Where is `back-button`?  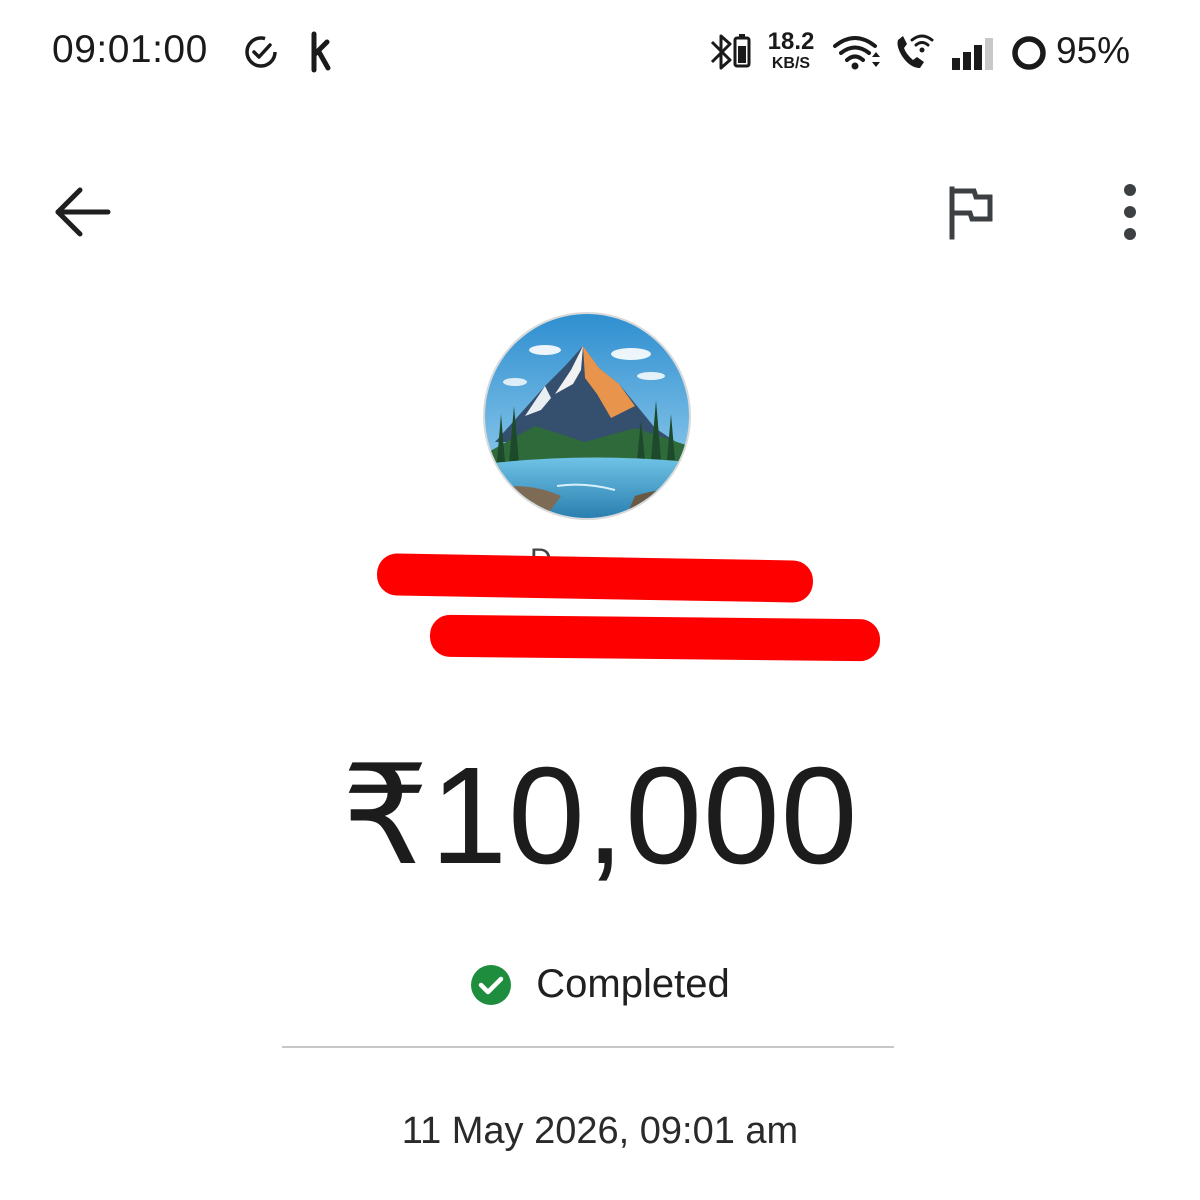
back-button is located at coordinates (83, 212).